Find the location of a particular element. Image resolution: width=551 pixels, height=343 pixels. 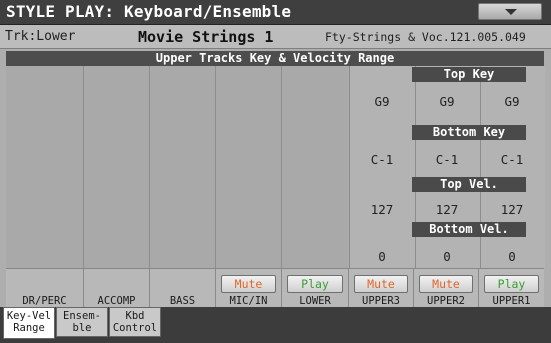

track-name: BASS is located at coordinates (182, 301).